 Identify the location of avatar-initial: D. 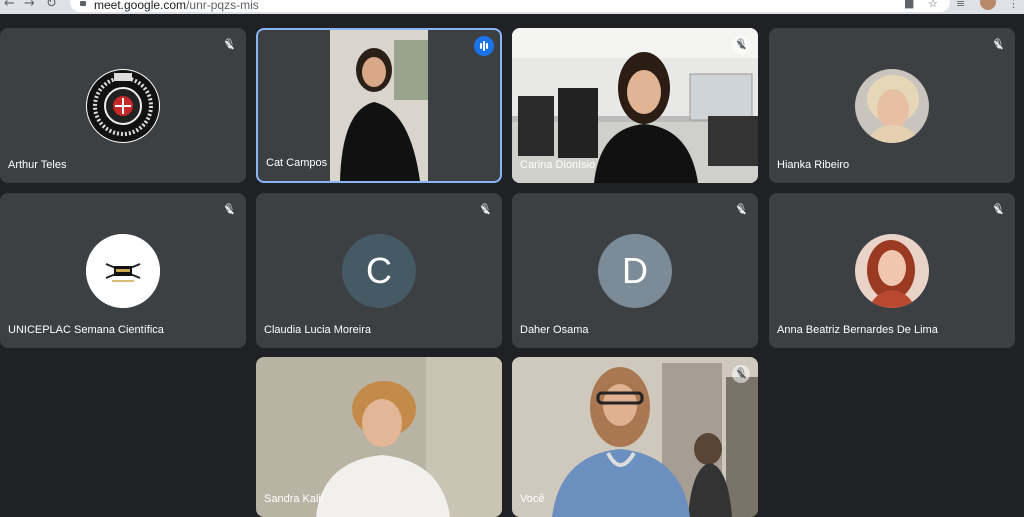
(635, 270).